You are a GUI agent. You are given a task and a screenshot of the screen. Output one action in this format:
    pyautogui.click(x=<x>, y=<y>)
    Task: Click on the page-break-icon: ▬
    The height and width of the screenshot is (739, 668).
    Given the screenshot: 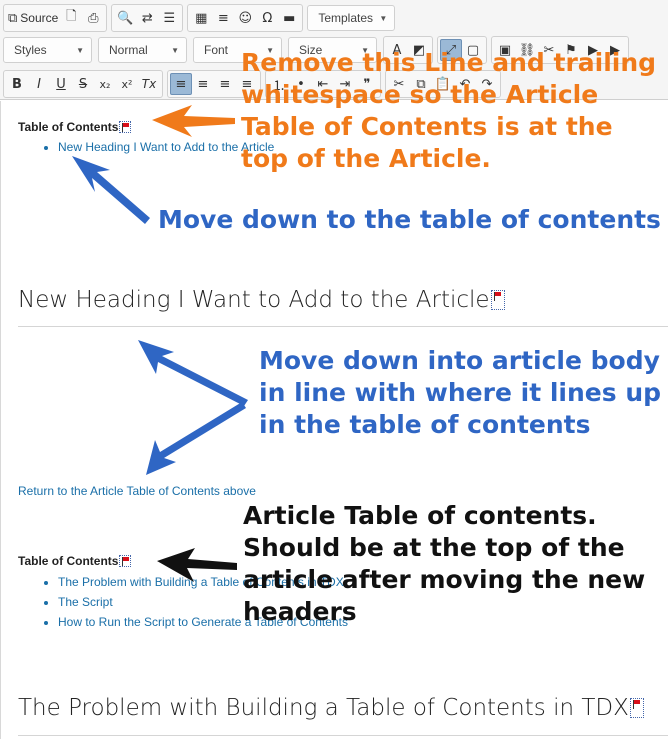 What is the action you would take?
    pyautogui.click(x=289, y=18)
    